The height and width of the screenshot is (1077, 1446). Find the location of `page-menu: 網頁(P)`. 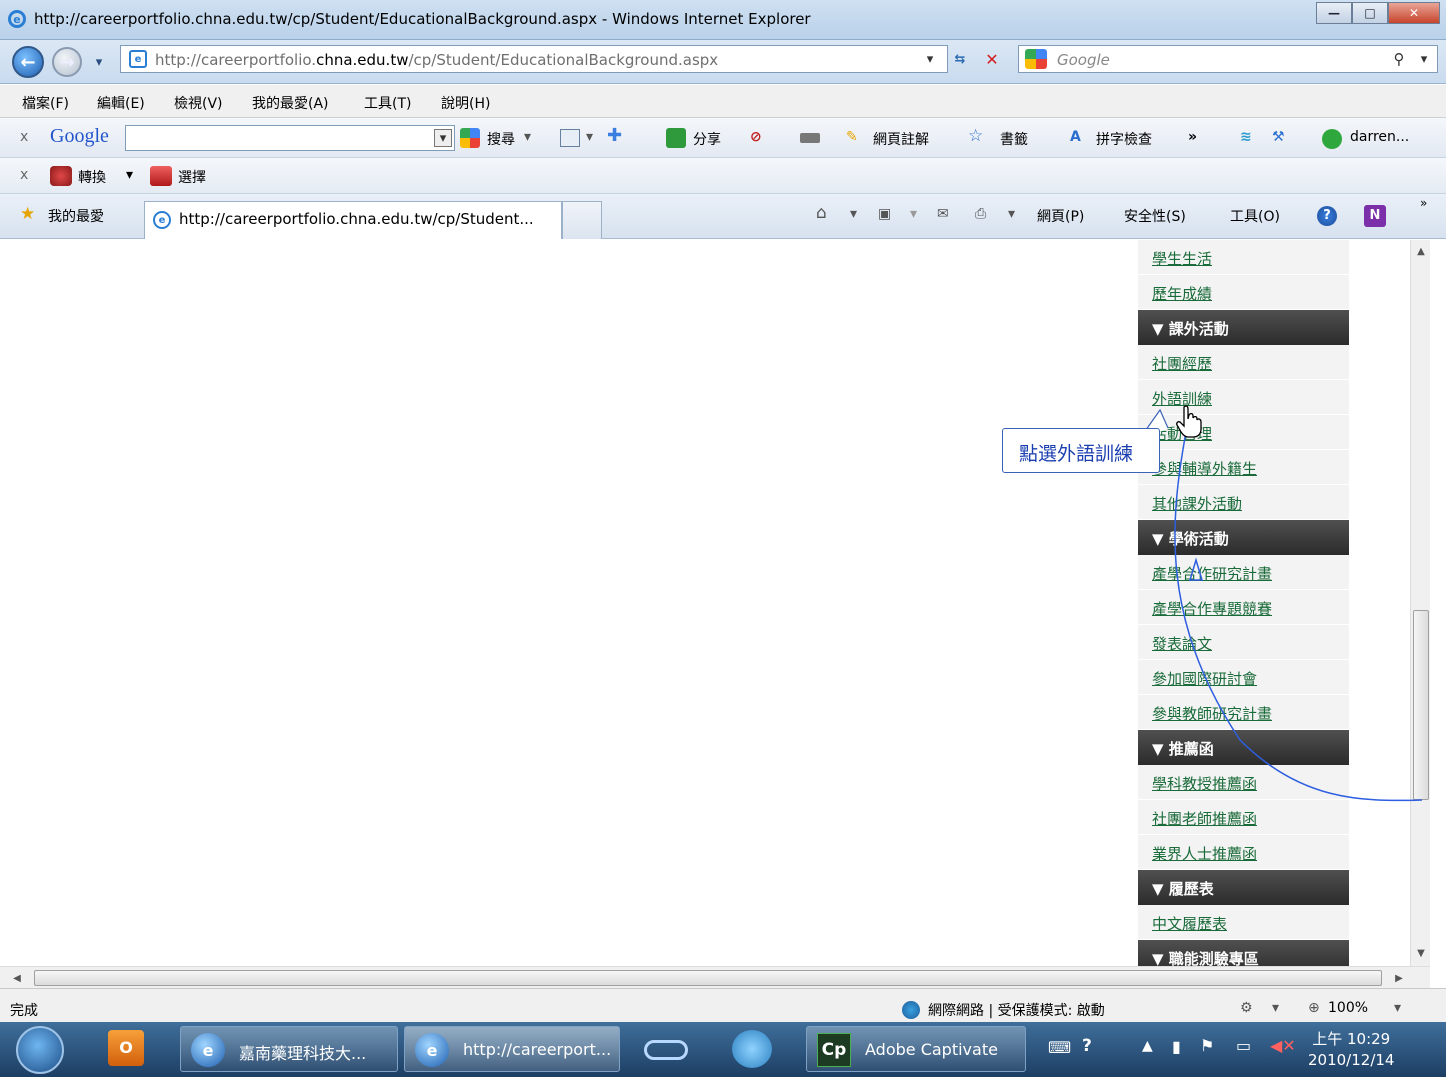

page-menu: 網頁(P) is located at coordinates (1060, 216).